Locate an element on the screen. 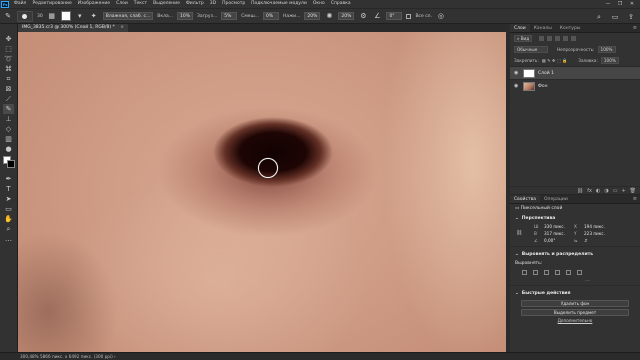 This screenshot has height=360, width=640. menu-select: Выделение is located at coordinates (166, 4).